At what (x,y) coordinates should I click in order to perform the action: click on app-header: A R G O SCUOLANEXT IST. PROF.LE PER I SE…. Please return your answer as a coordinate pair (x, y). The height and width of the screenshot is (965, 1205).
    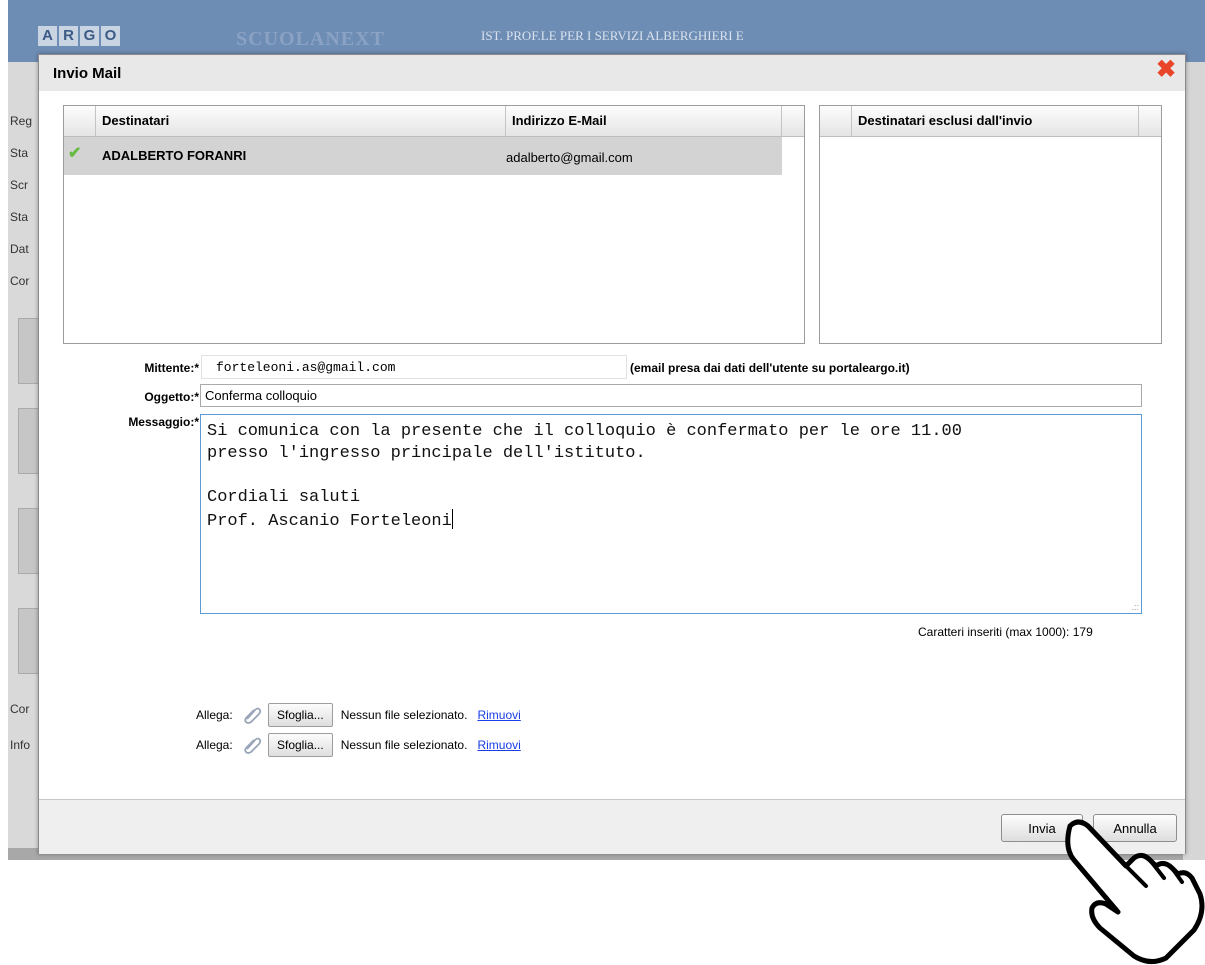
    Looking at the image, I should click on (606, 31).